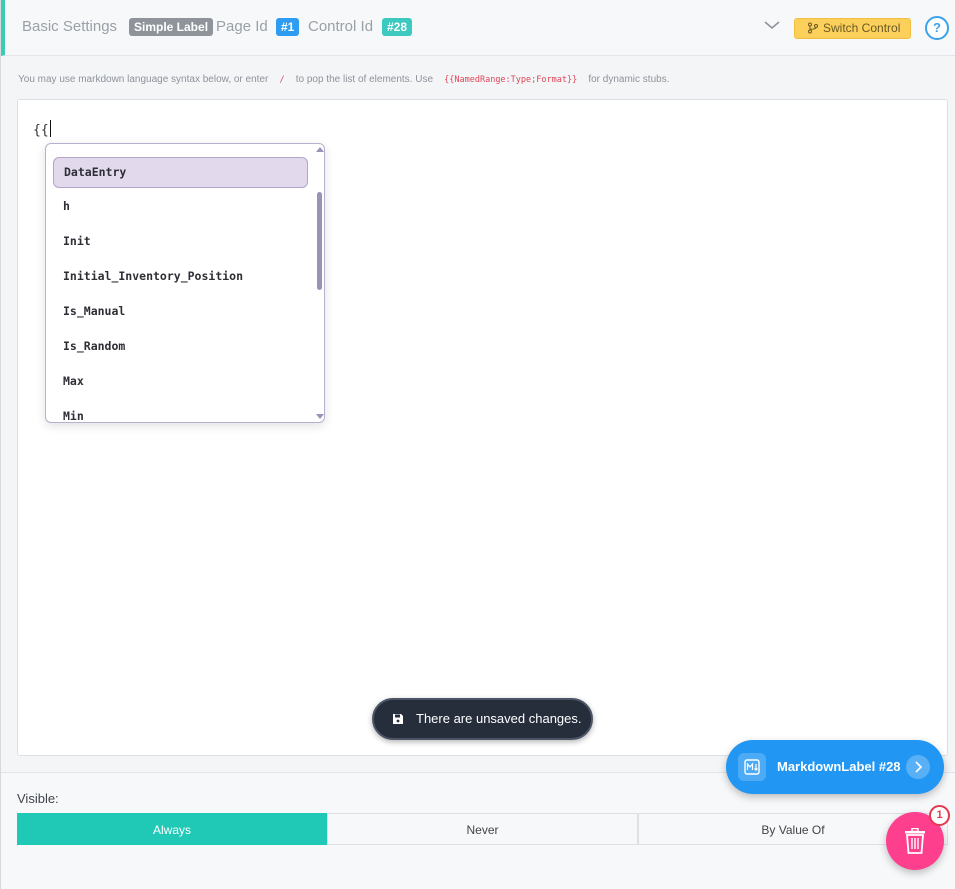 The image size is (955, 889). I want to click on editor-value: {{, so click(41, 130).